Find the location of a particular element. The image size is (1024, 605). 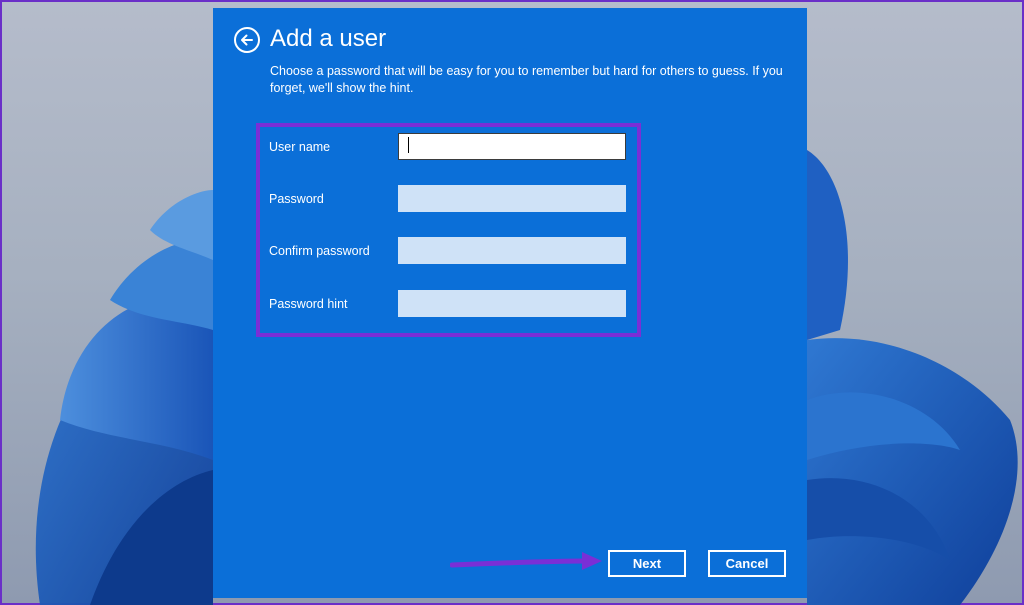

user-name-input is located at coordinates (512, 146).